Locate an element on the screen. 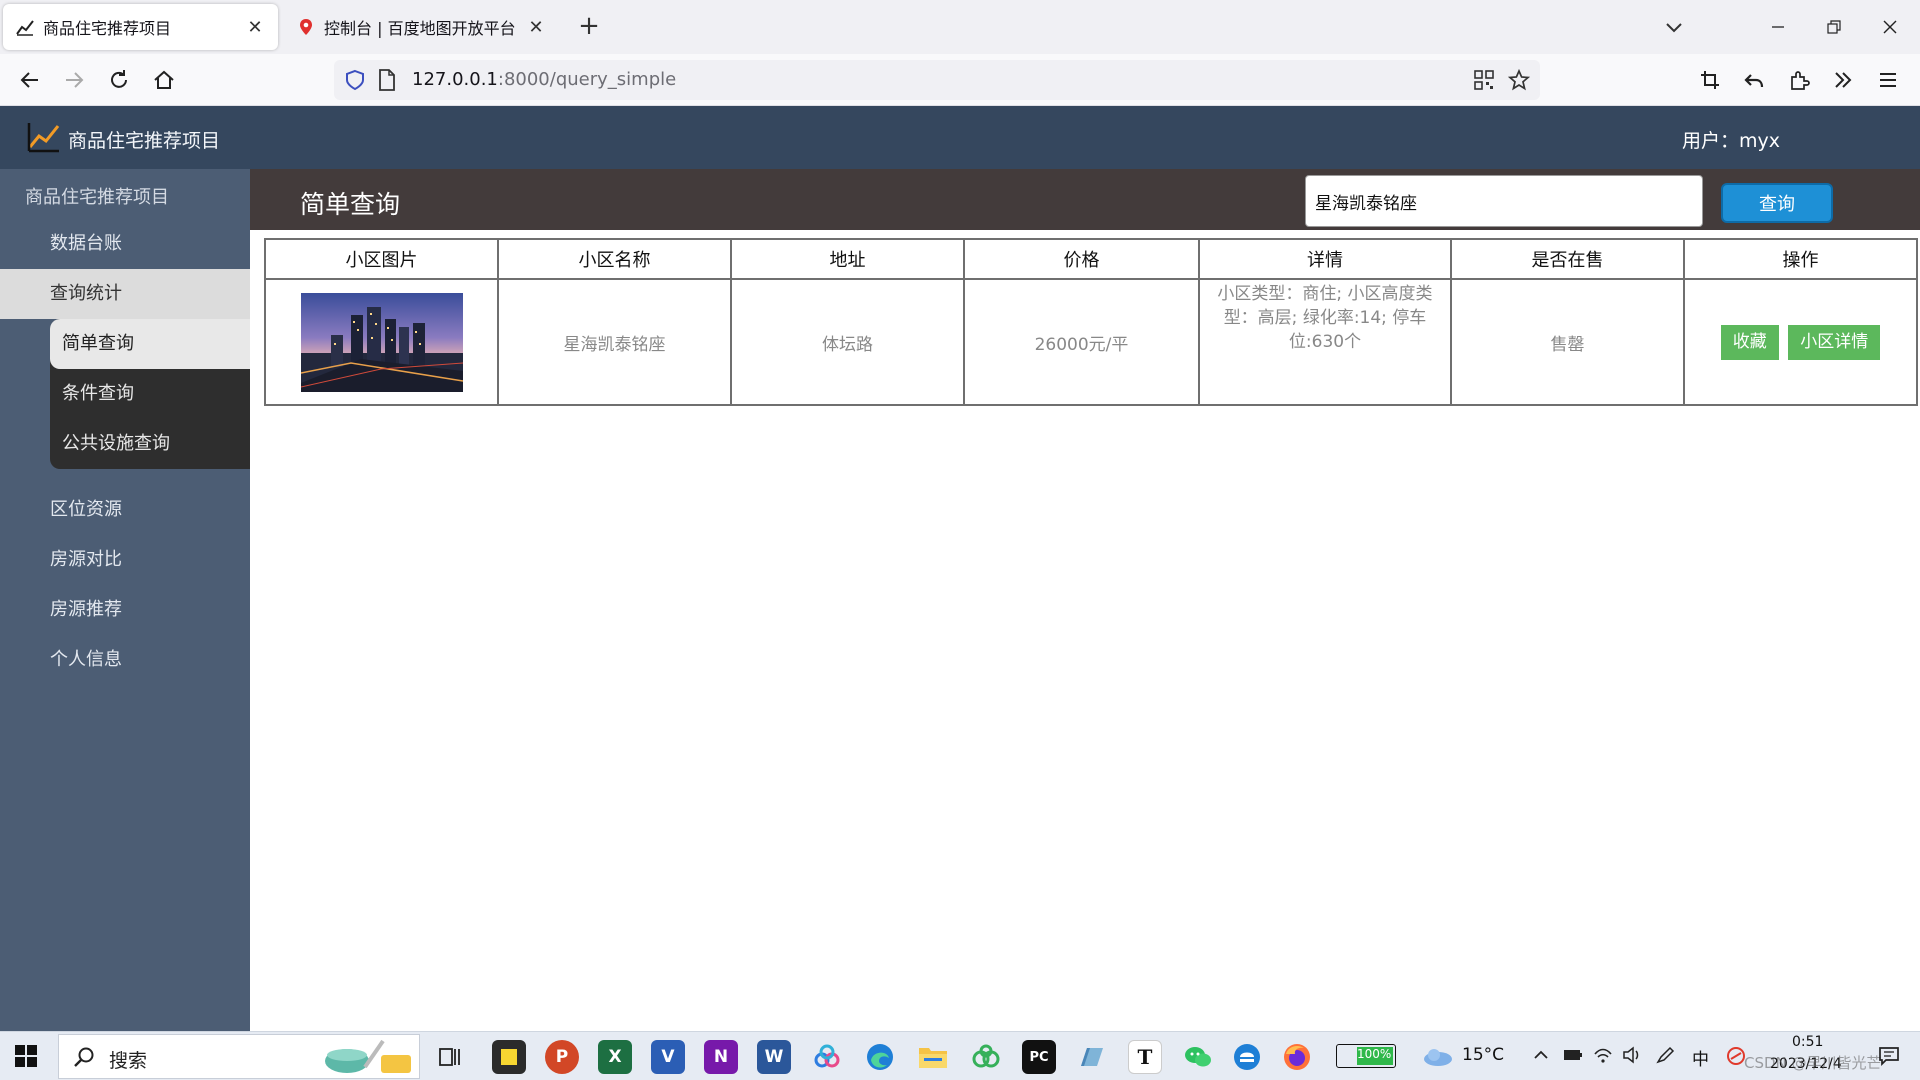 The height and width of the screenshot is (1080, 1920). weather-temperature: 15°C is located at coordinates (1483, 1055).